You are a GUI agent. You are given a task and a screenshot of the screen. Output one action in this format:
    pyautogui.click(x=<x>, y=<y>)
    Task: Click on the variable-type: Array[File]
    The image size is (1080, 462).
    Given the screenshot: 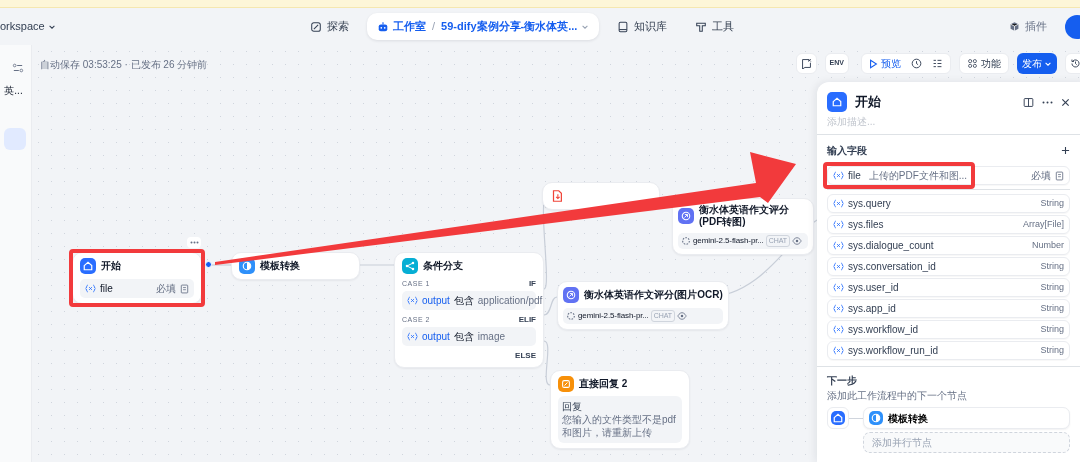 What is the action you would take?
    pyautogui.click(x=1043, y=224)
    